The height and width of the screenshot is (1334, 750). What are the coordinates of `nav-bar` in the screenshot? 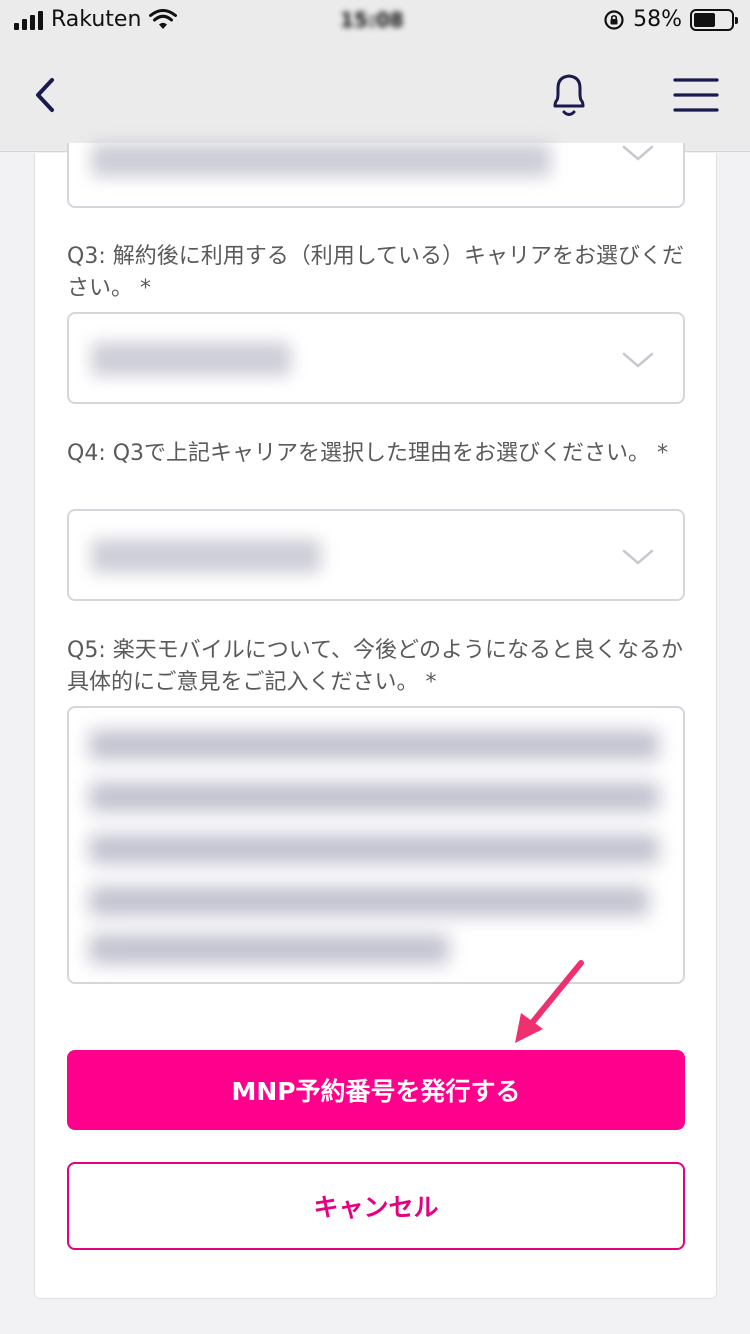 It's located at (375, 96).